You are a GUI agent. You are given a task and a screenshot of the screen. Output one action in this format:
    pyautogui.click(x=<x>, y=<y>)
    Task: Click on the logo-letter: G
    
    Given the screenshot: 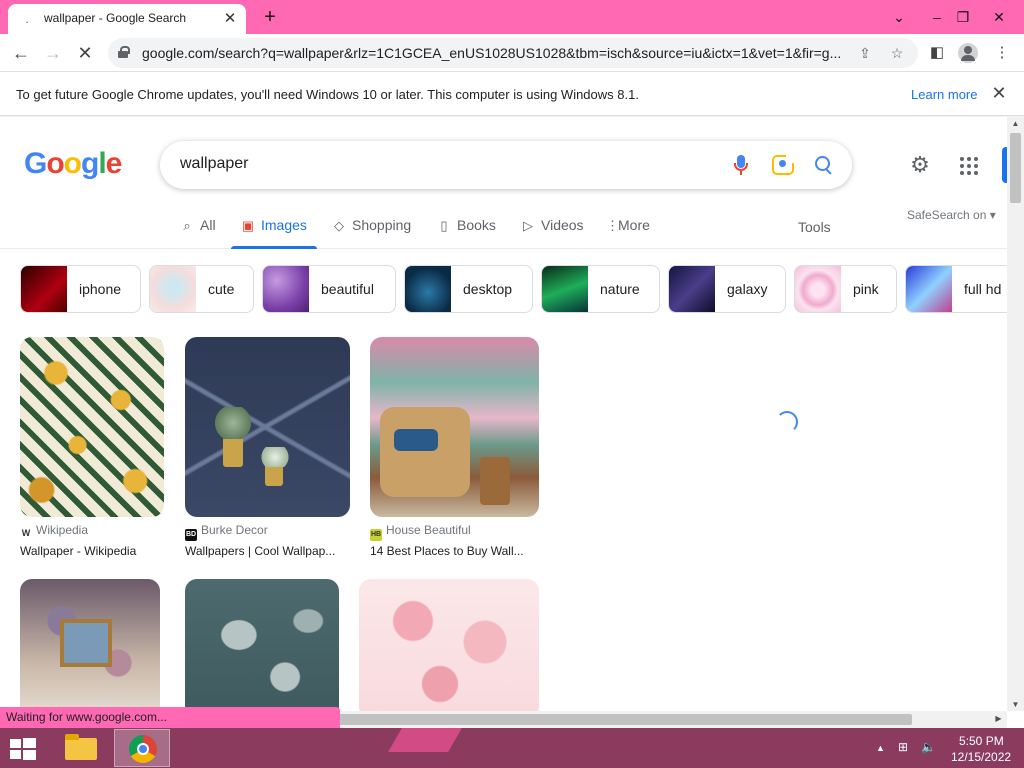 What is the action you would take?
    pyautogui.click(x=35, y=163)
    